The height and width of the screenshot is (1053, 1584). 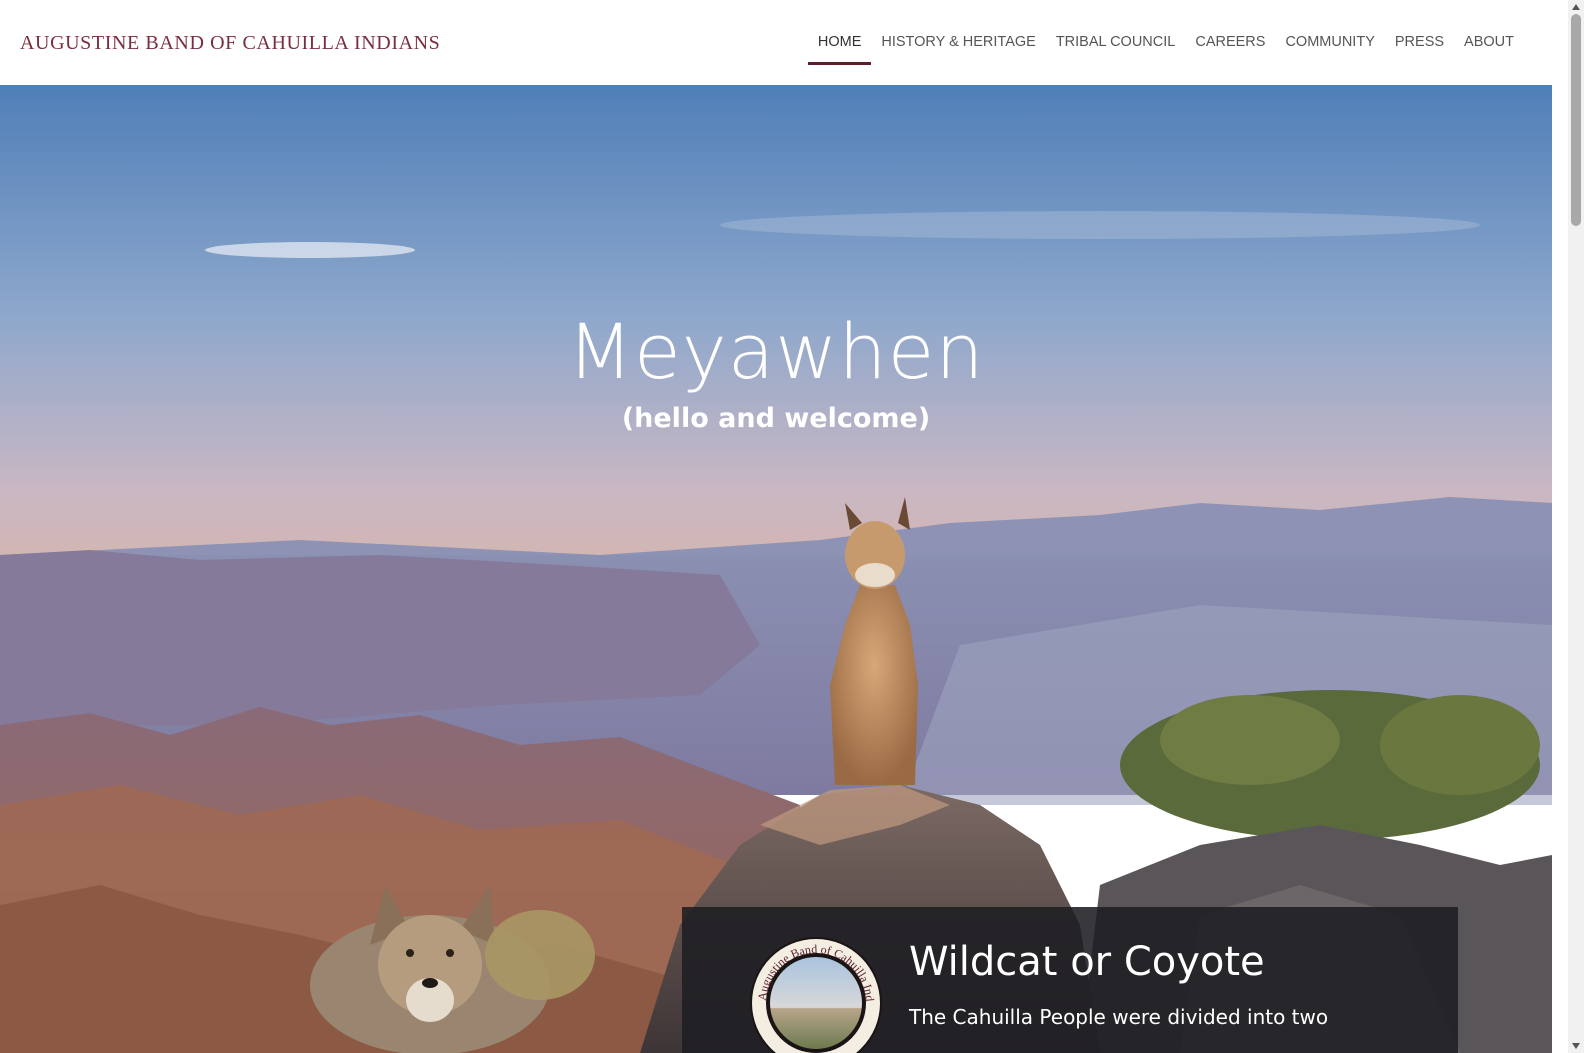 What do you see at coordinates (230, 43) in the screenshot?
I see `site-logo: AUGUSTINE BAND OF CAHUILLA INDIANS` at bounding box center [230, 43].